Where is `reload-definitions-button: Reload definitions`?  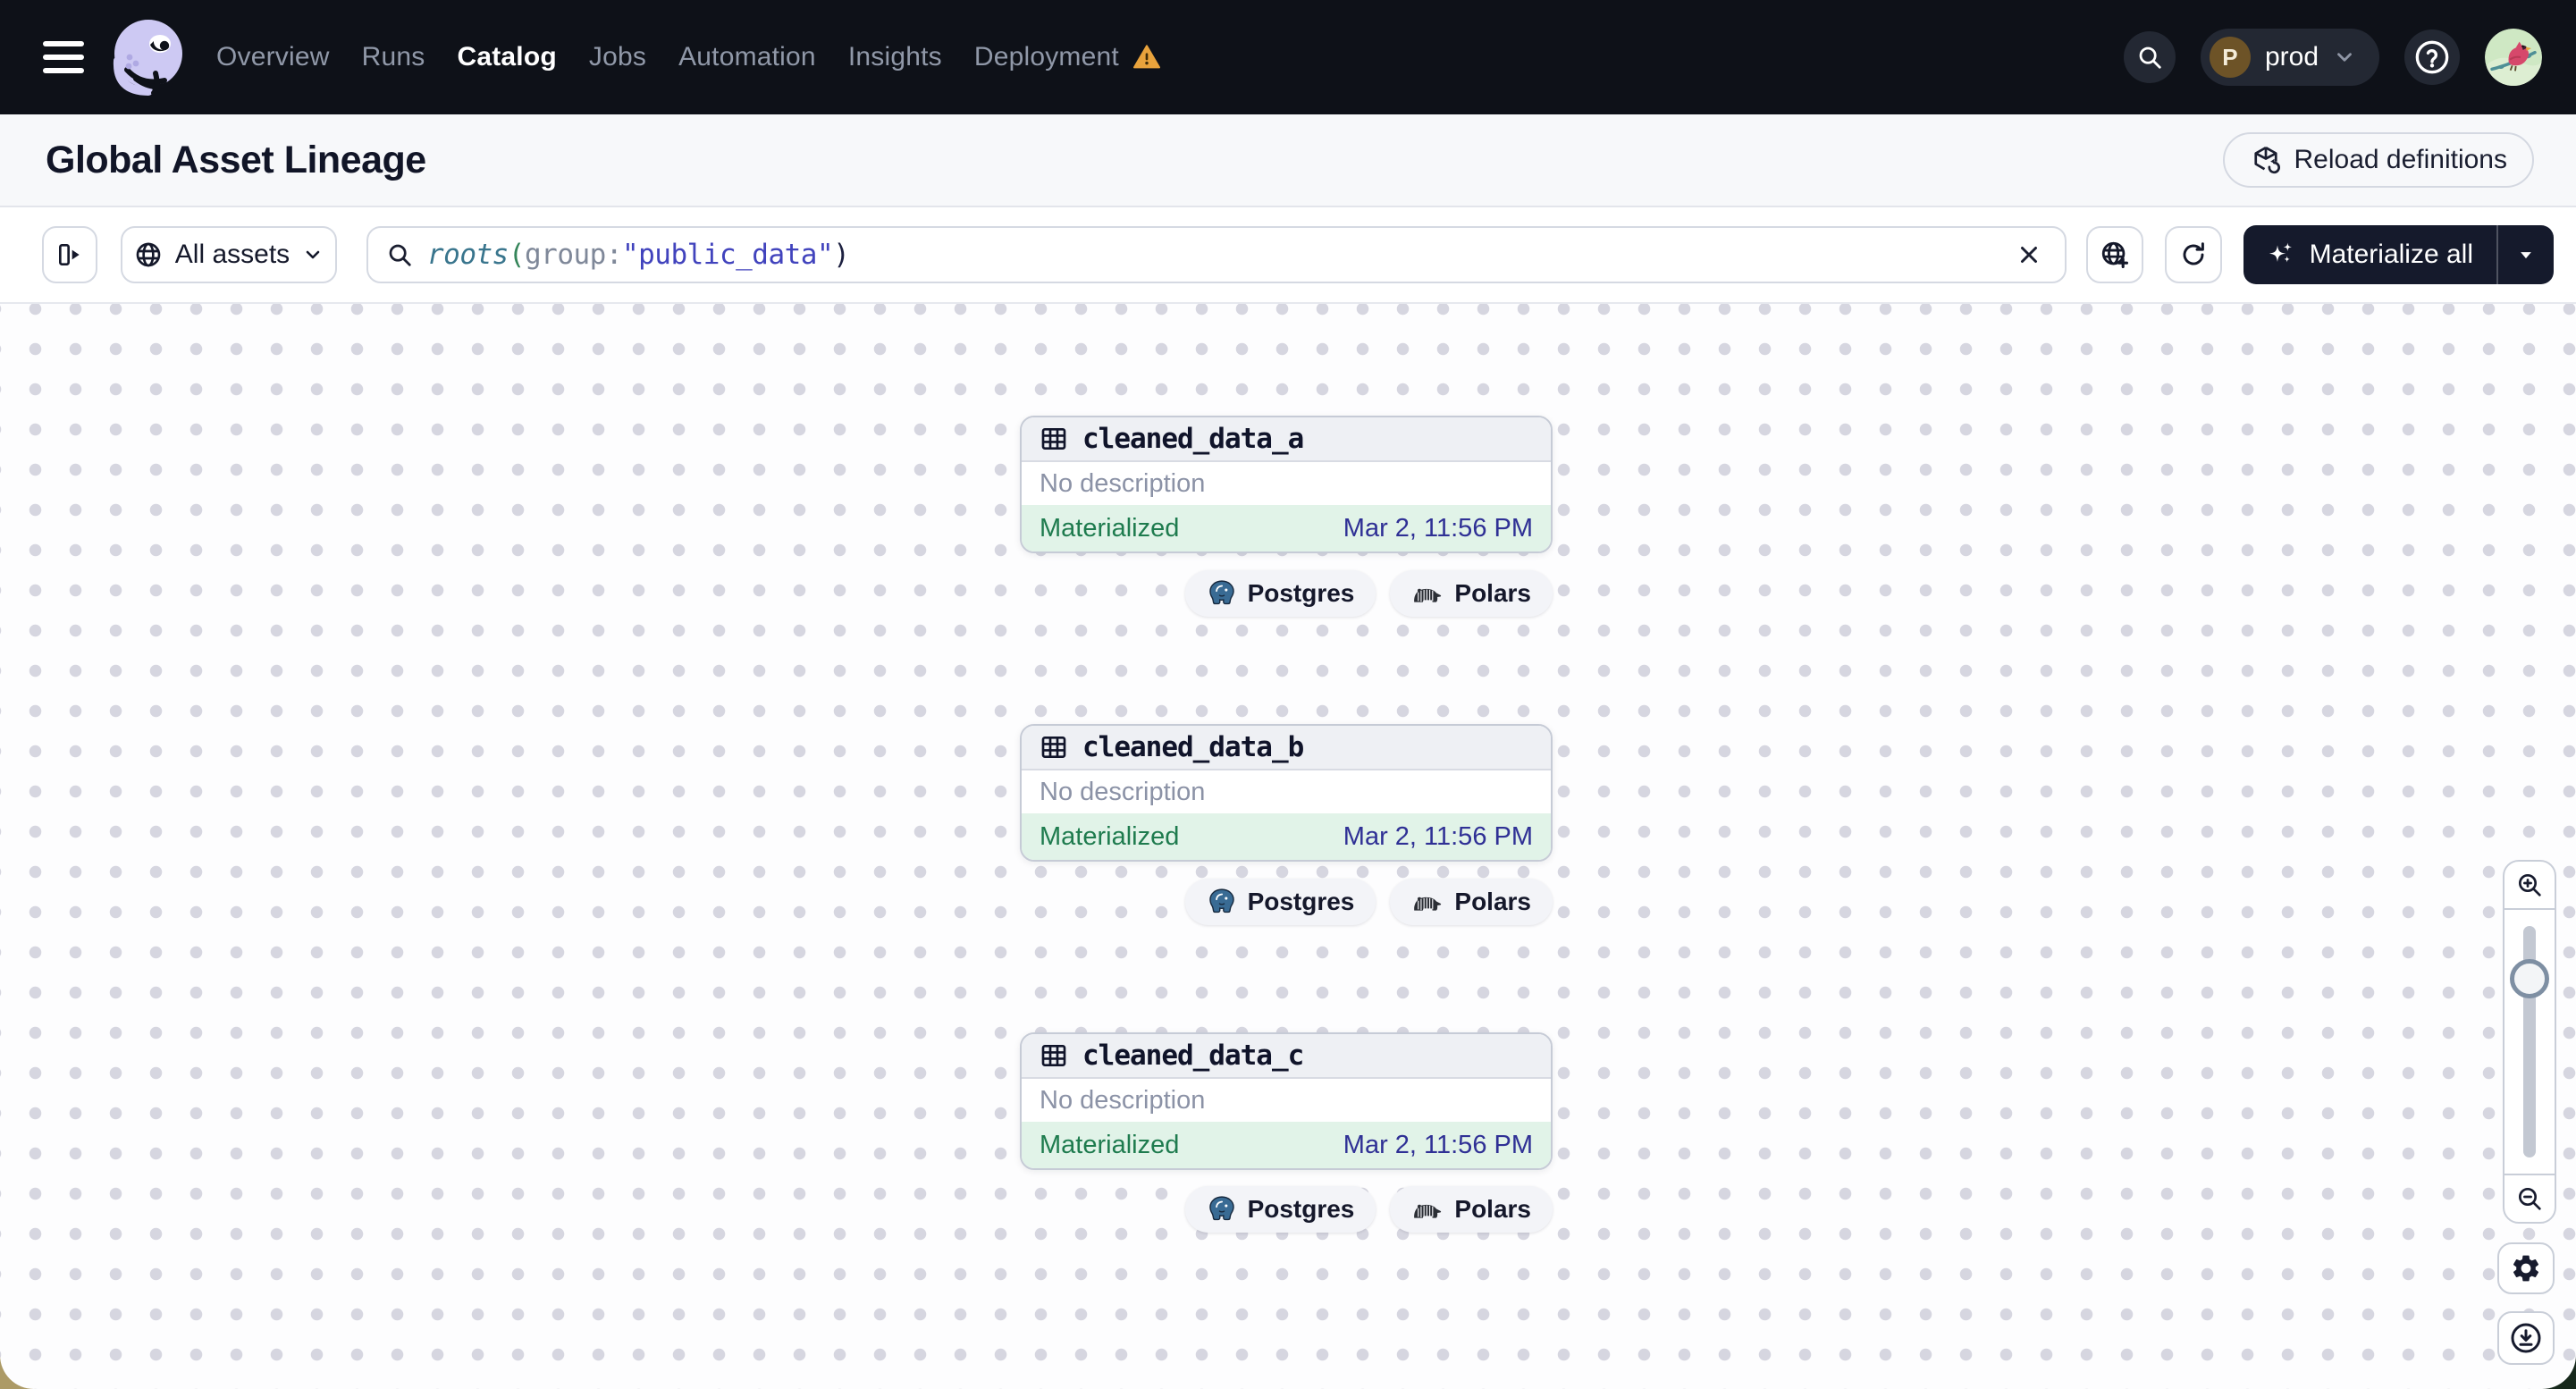 reload-definitions-button: Reload definitions is located at coordinates (2378, 160).